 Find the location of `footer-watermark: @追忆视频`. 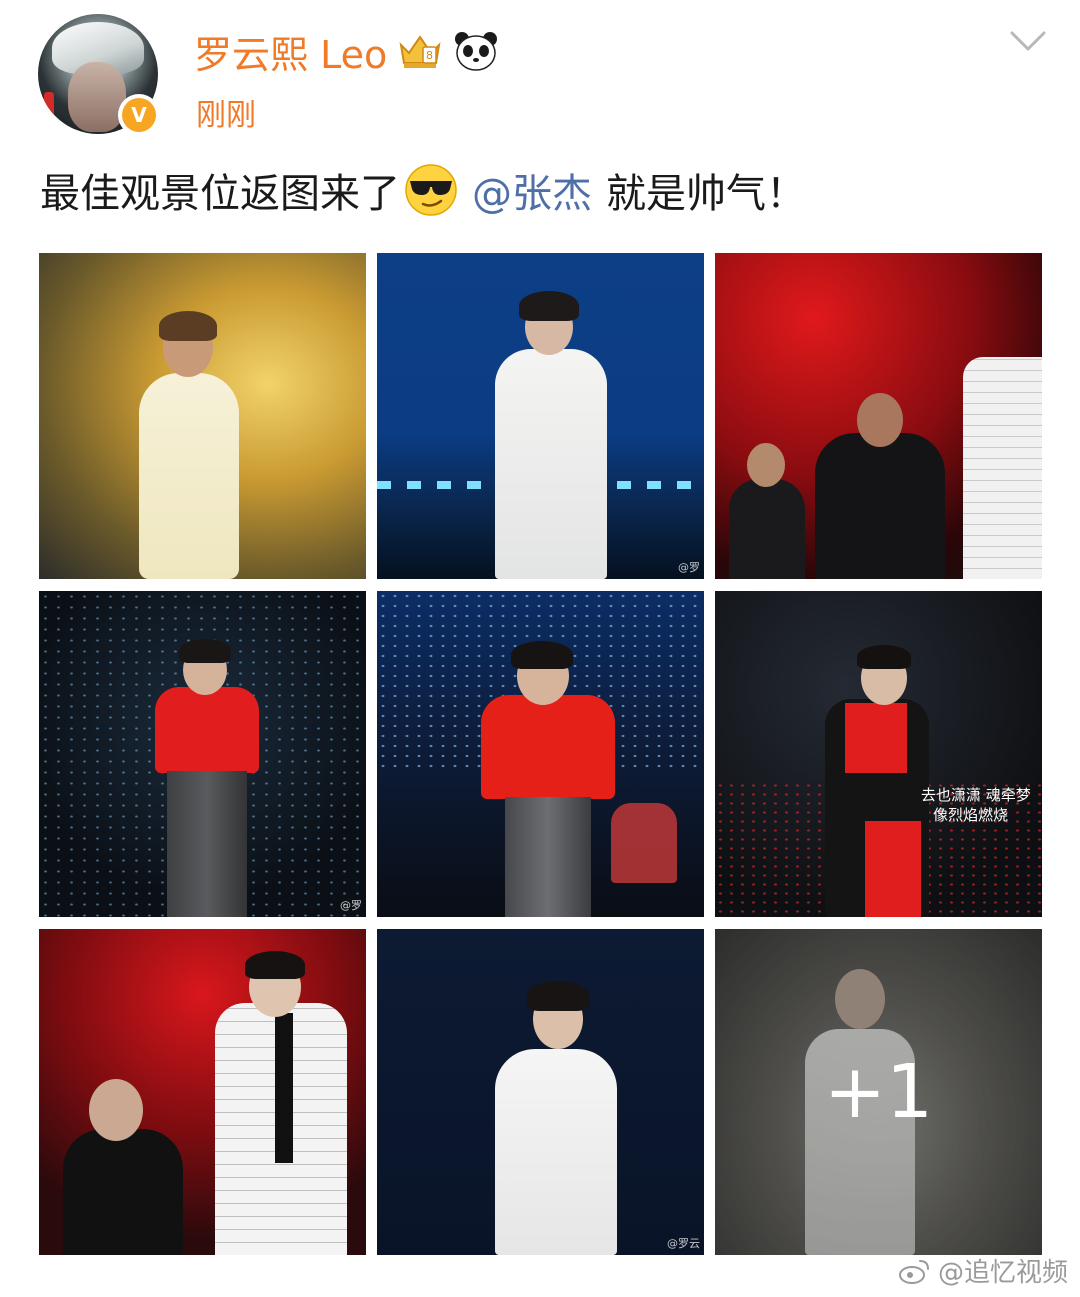

footer-watermark: @追忆视频 is located at coordinates (983, 1270).